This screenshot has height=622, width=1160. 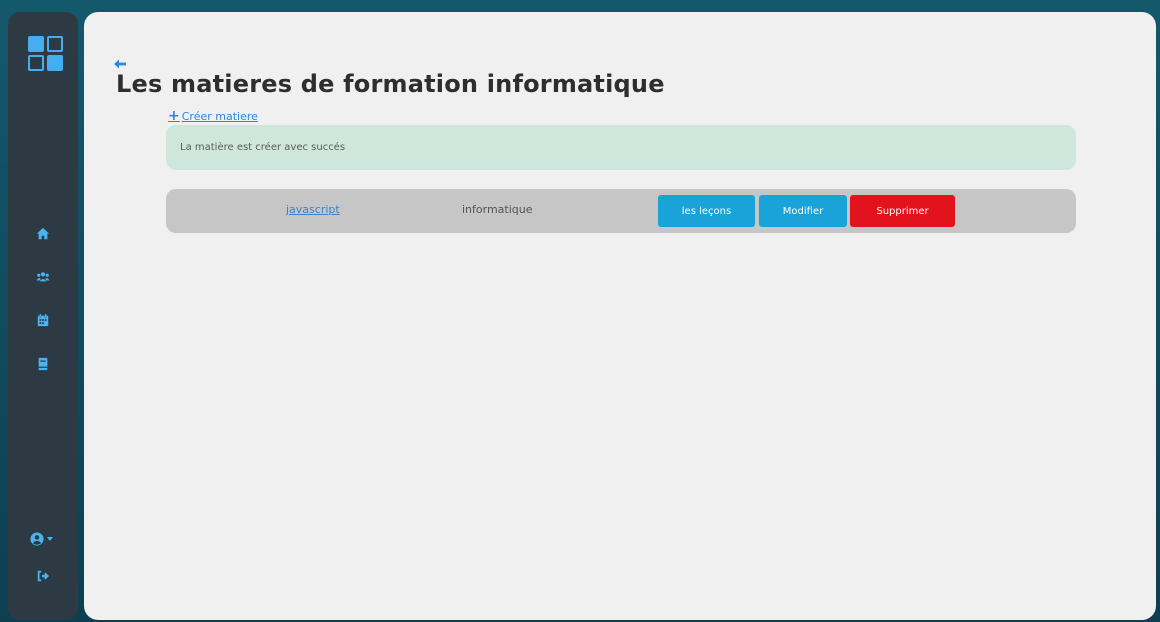 I want to click on matiere-category: informatique, so click(x=497, y=209).